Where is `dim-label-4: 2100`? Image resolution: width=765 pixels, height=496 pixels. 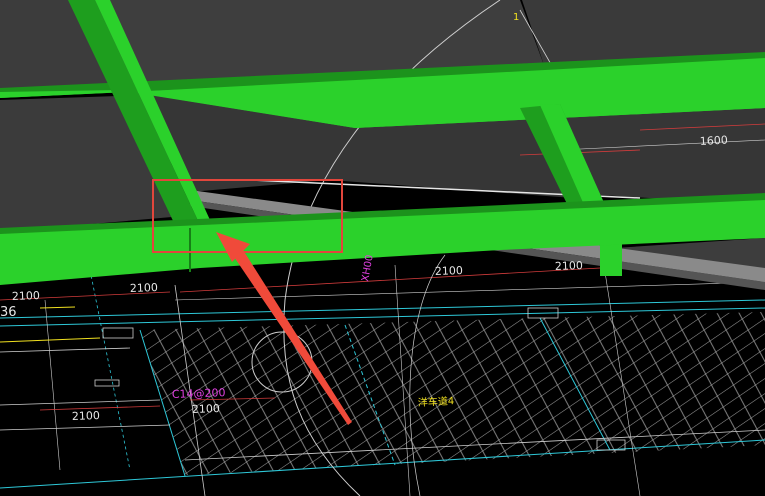
dim-label-4: 2100 is located at coordinates (569, 266).